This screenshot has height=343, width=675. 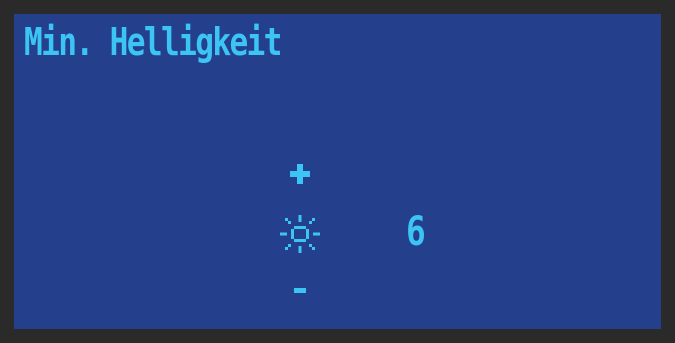 I want to click on sun-icon, so click(x=300, y=234).